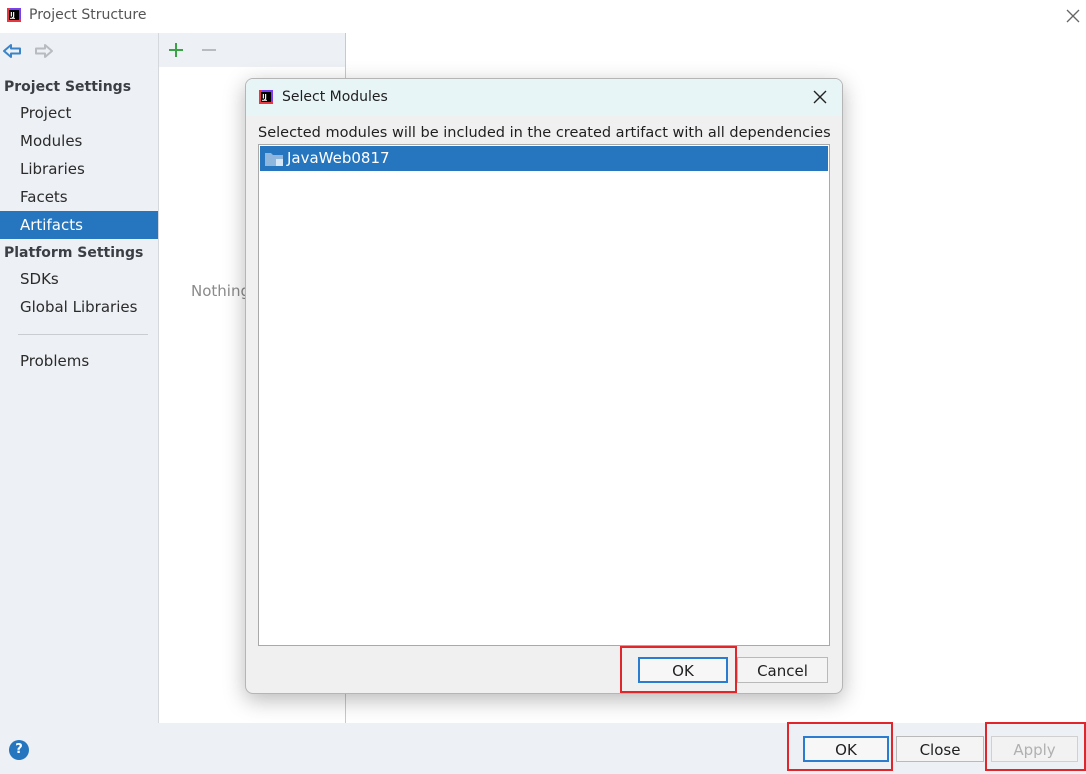 The image size is (1086, 774). I want to click on list-item: JavaWeb0817, so click(544, 158).